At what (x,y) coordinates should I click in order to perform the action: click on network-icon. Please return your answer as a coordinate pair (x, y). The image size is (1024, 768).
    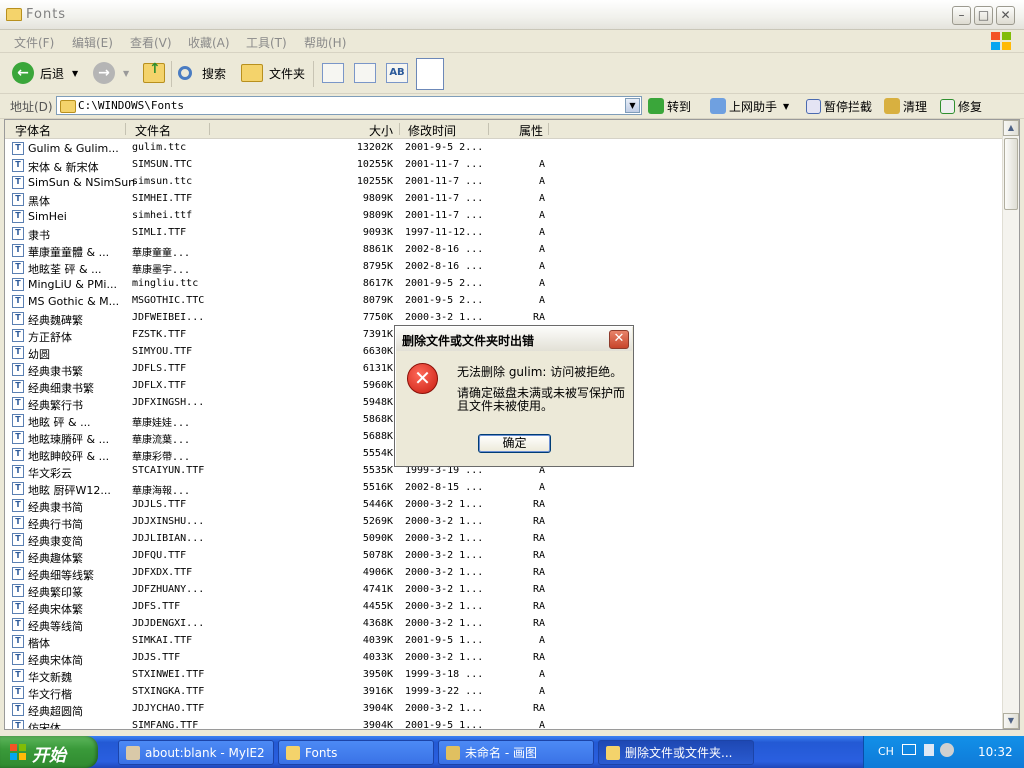
    Looking at the image, I should click on (929, 750).